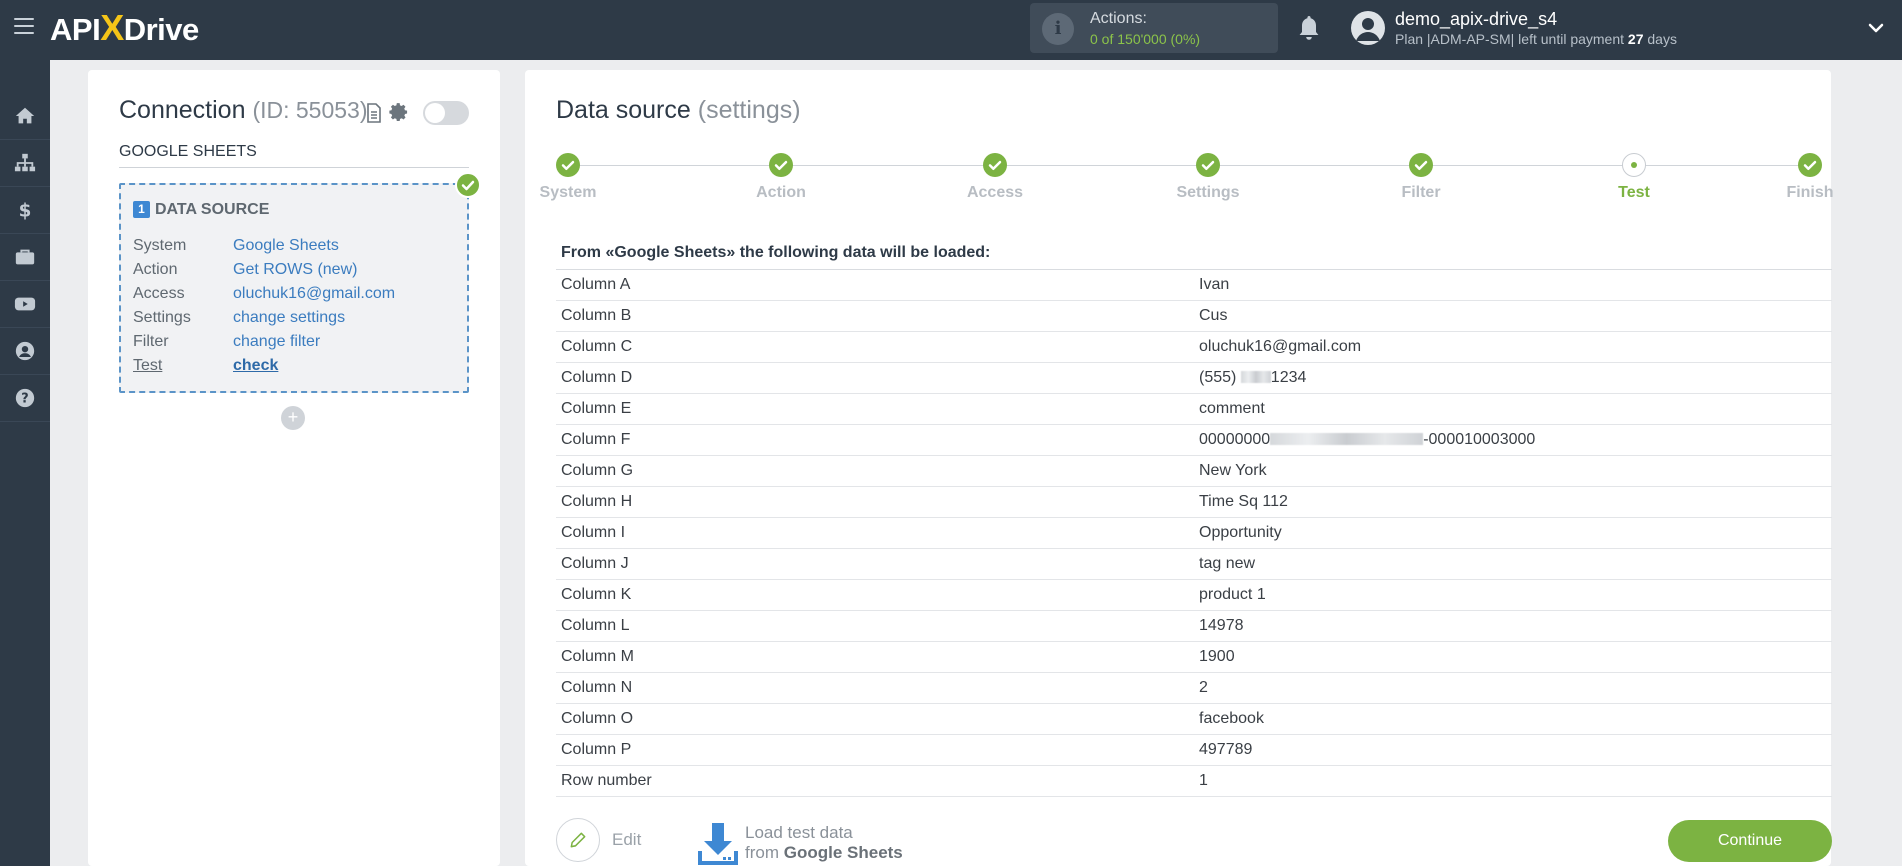  I want to click on gear-icon, so click(399, 113).